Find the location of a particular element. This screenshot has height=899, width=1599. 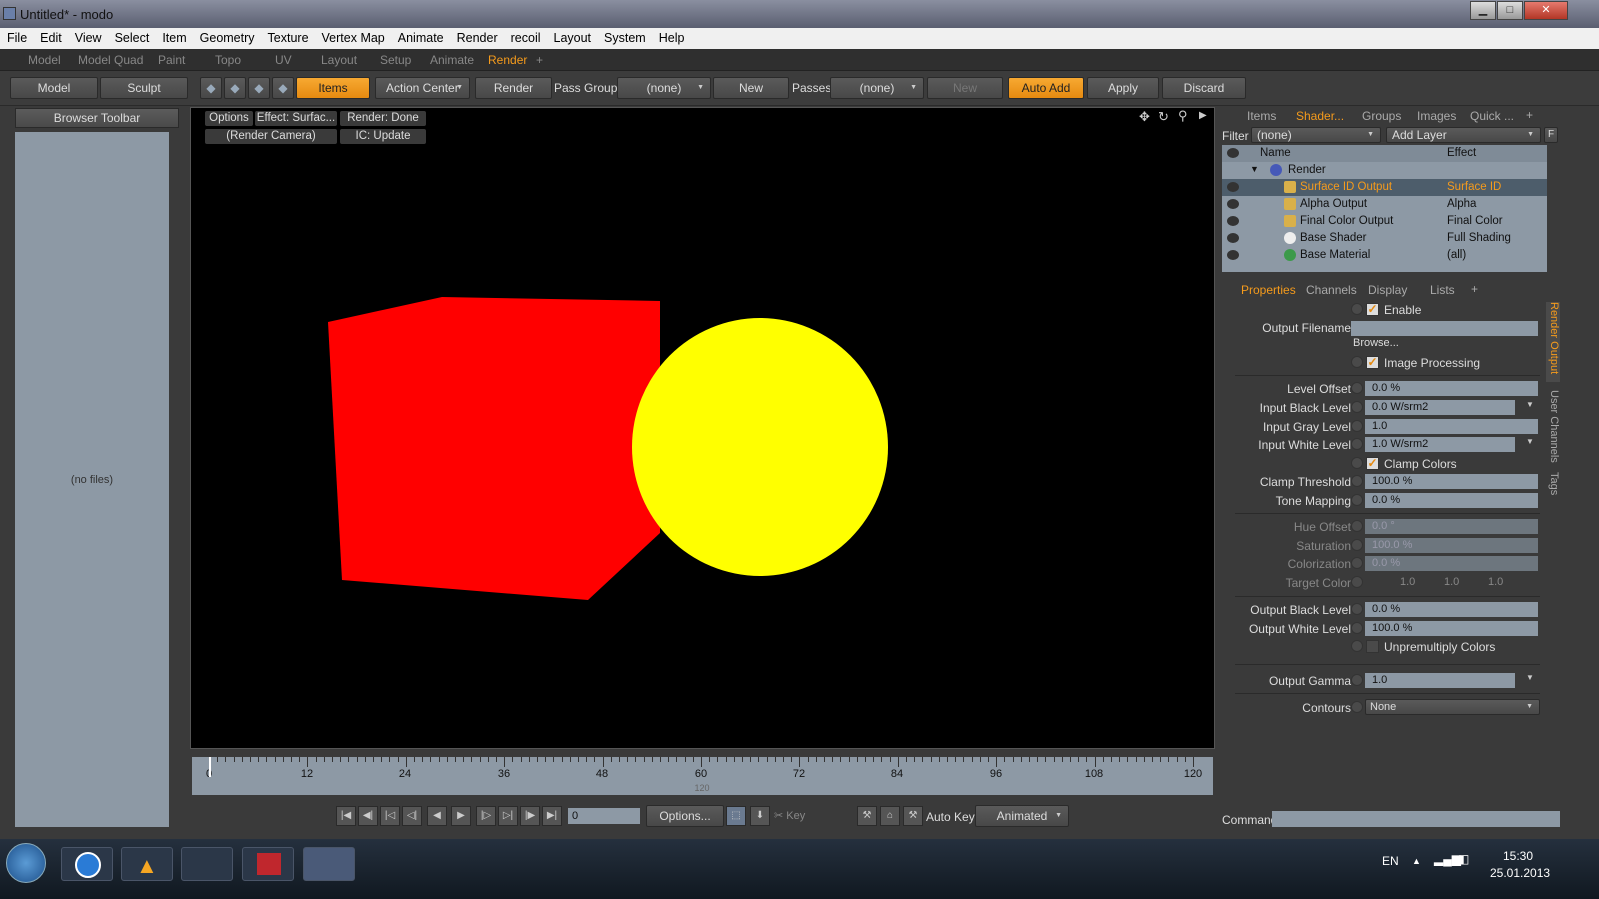

target-color-g: 1.0 is located at coordinates (1451, 582).